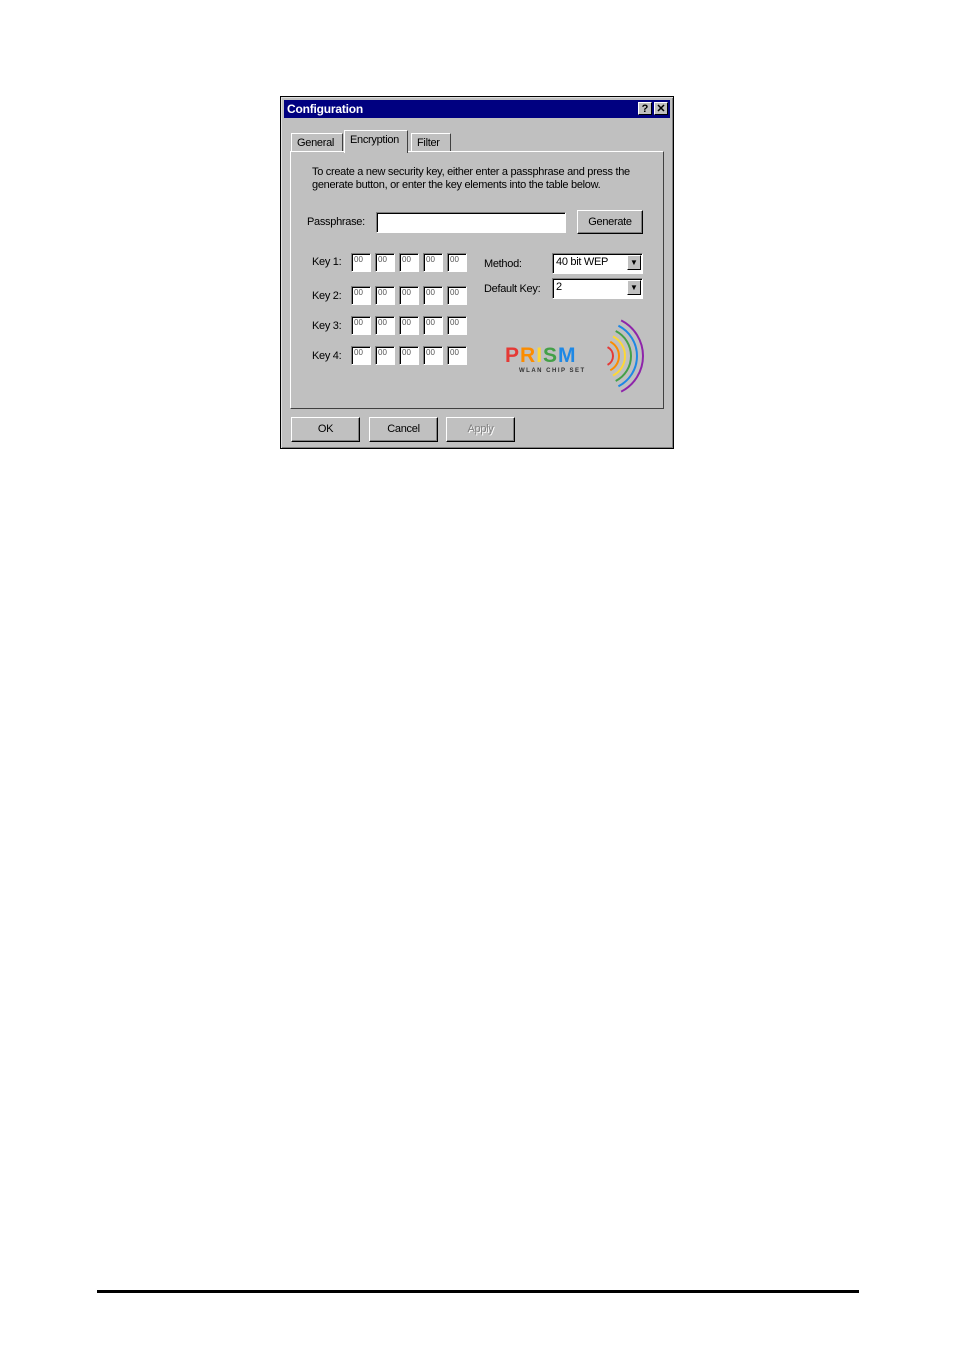 The height and width of the screenshot is (1352, 954). Describe the element at coordinates (471, 222) in the screenshot. I see `passphrase-input` at that location.